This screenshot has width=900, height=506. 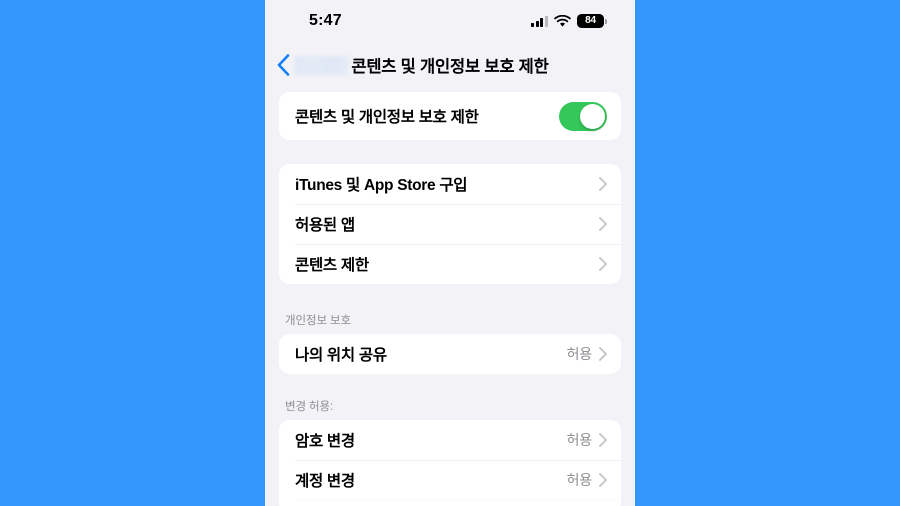 I want to click on battery-icon: 84, so click(x=592, y=21).